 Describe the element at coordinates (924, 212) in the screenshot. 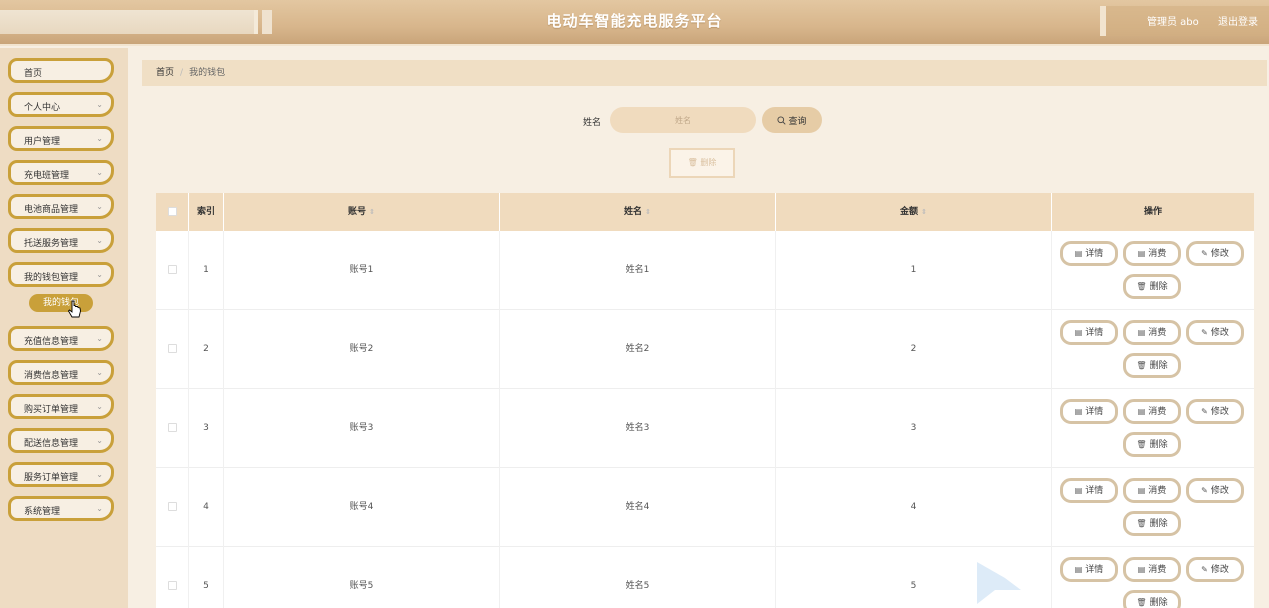

I see `sort-icon: ⇕` at that location.